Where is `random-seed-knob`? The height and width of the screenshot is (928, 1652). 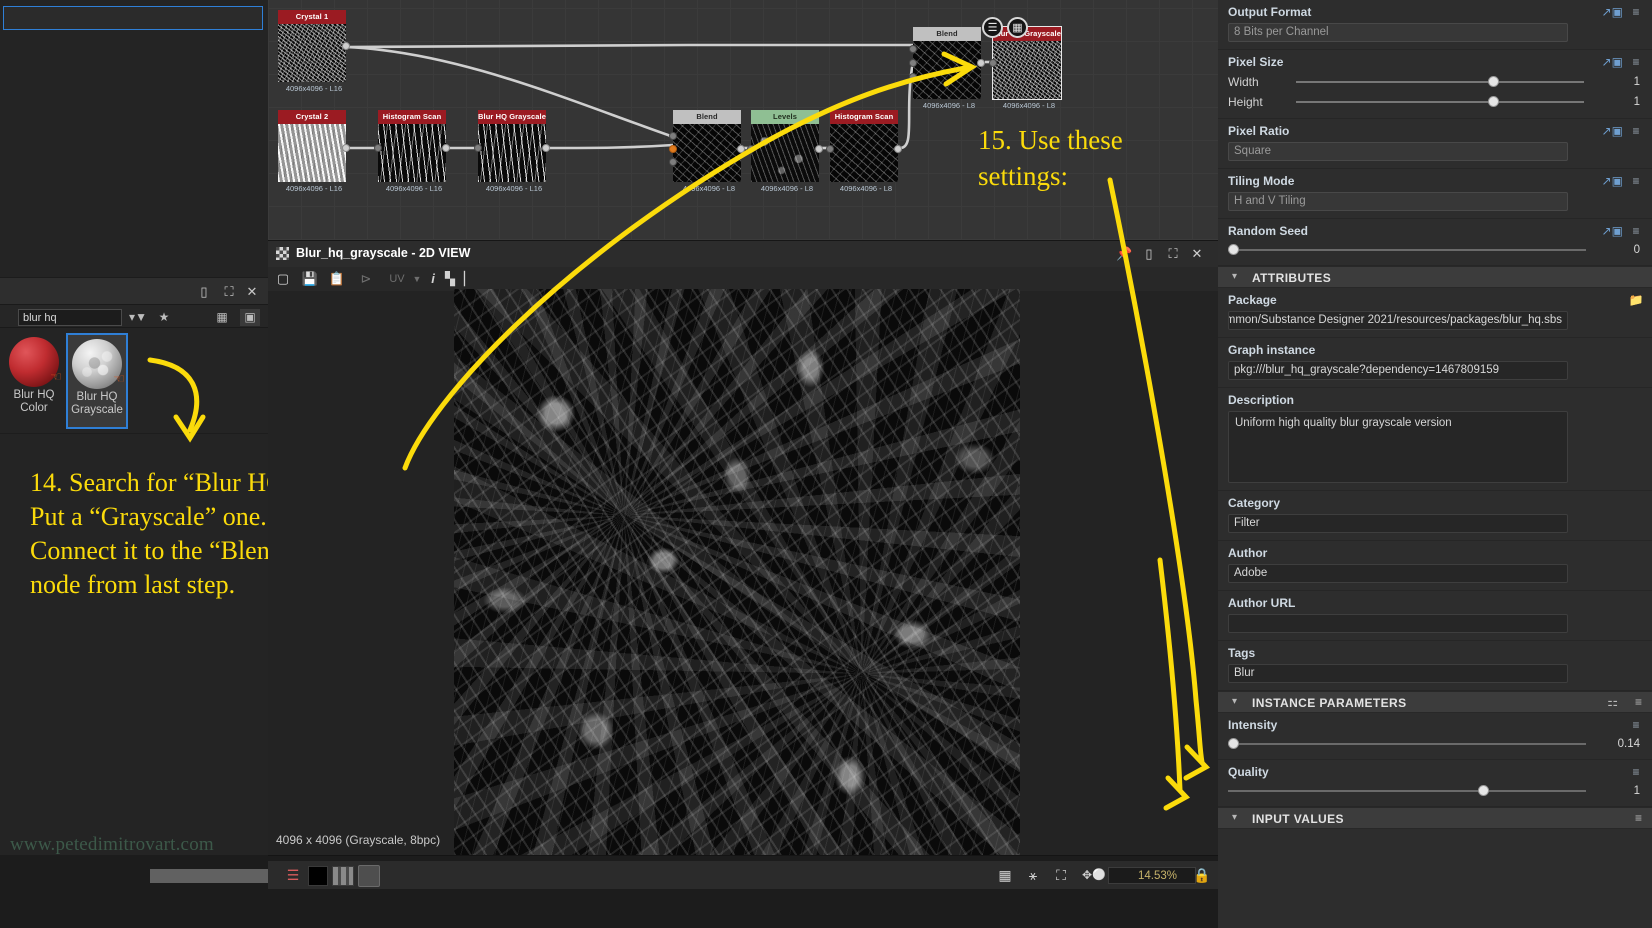
random-seed-knob is located at coordinates (1233, 249).